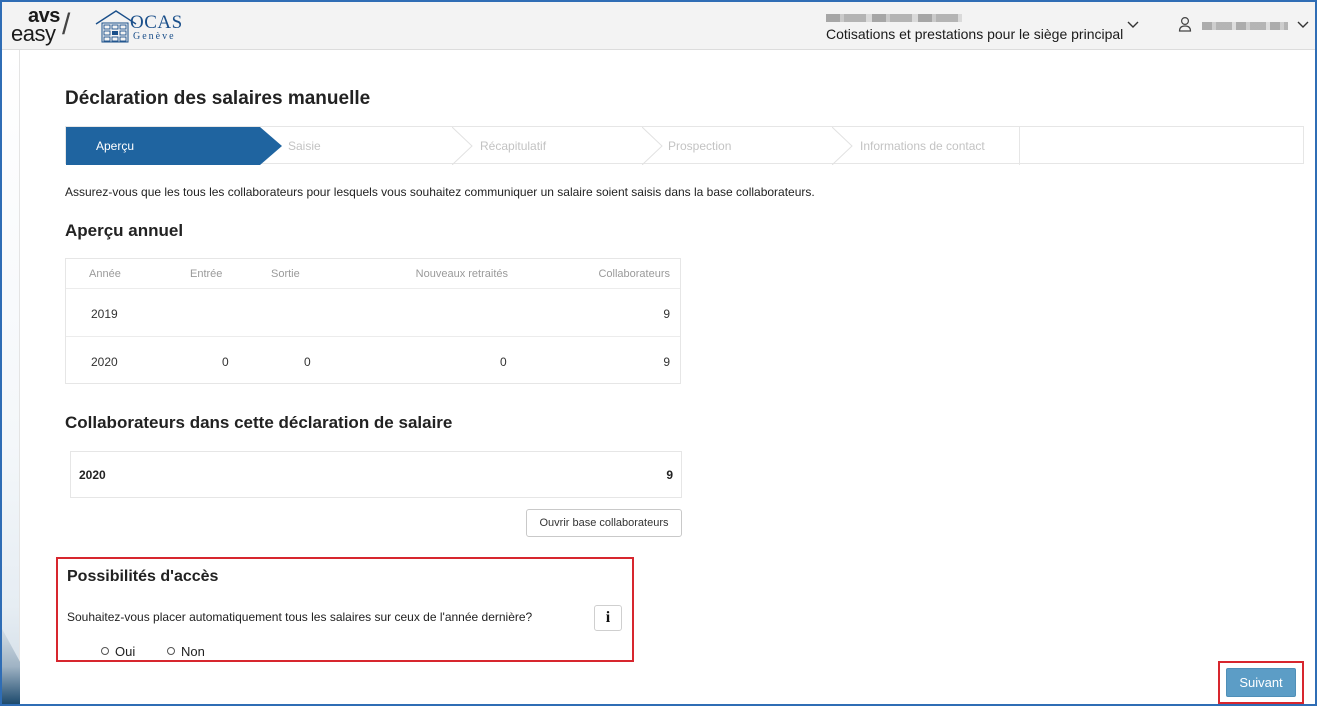  Describe the element at coordinates (376, 474) in the screenshot. I see `collaborators-summary: 2020 9` at that location.